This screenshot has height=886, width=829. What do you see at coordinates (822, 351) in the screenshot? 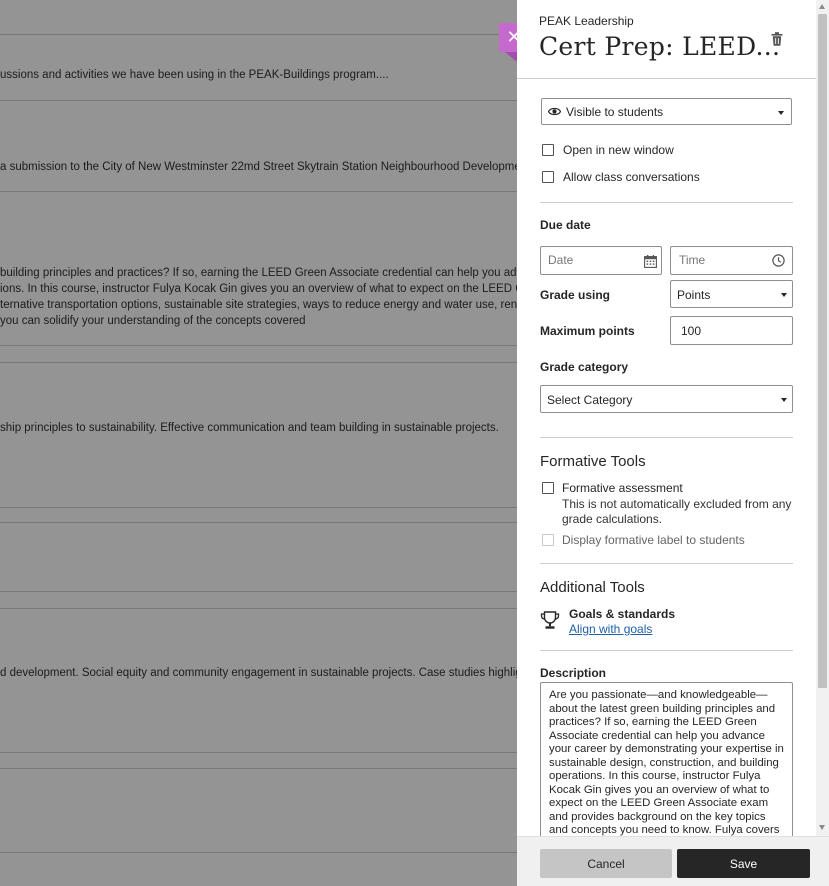
I see `scroll-thumb` at bounding box center [822, 351].